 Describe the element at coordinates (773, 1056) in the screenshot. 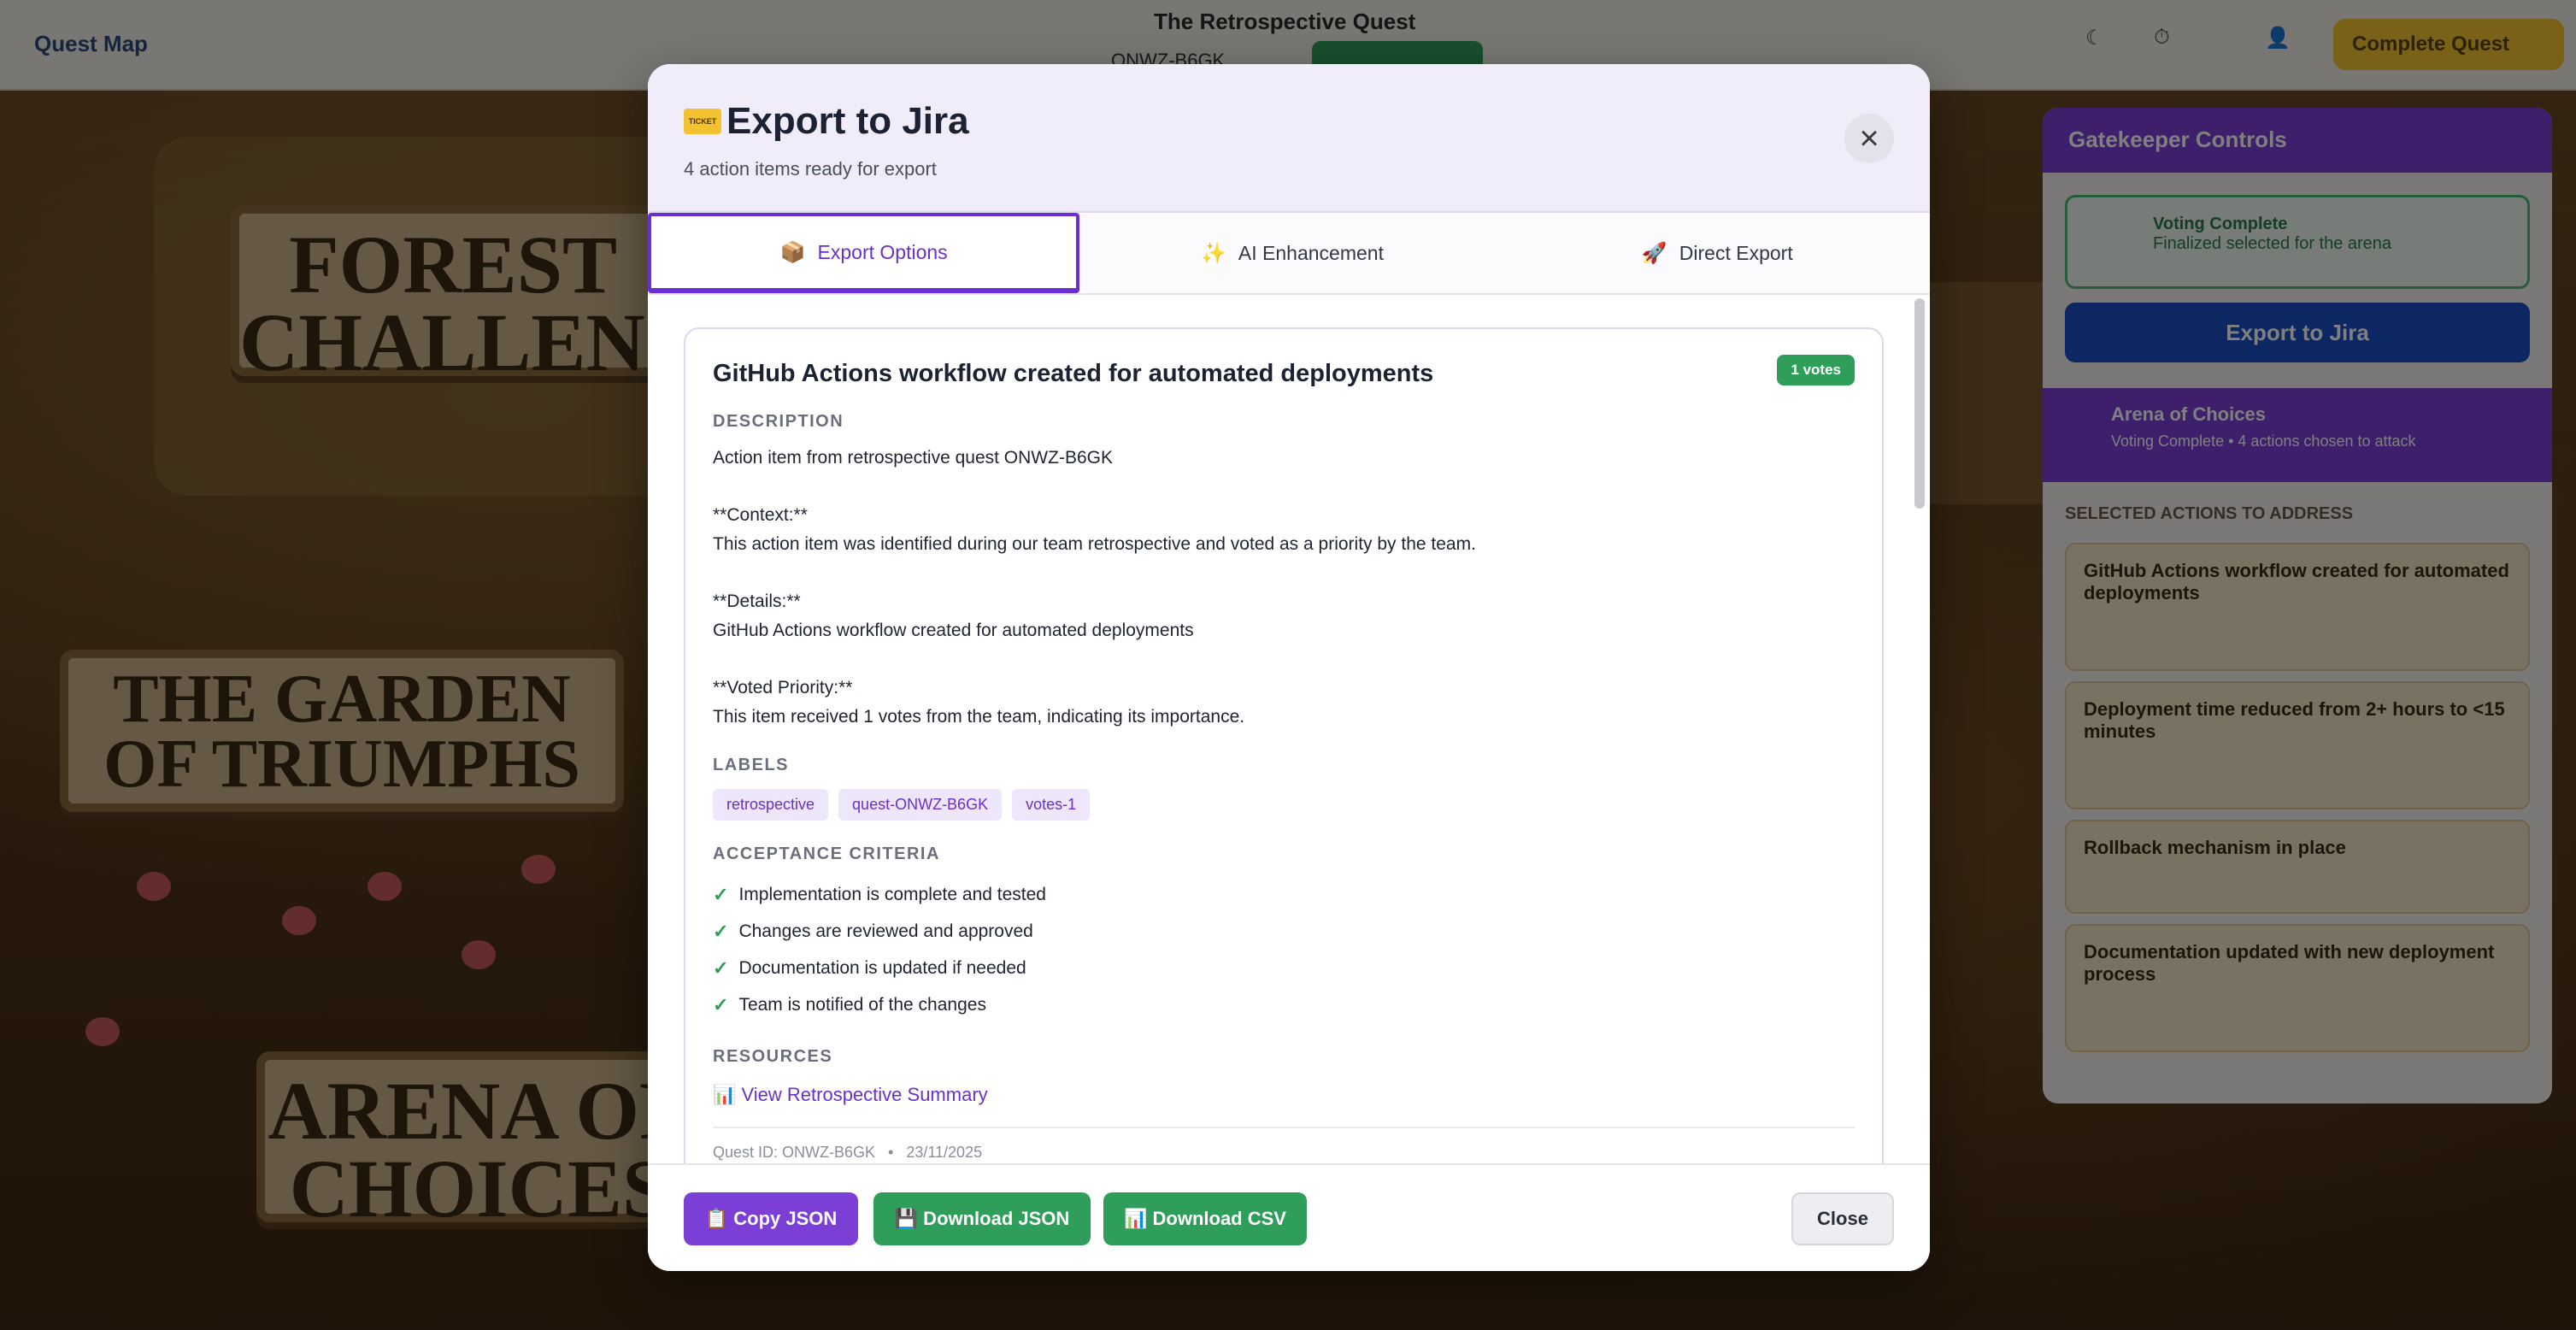

I see `resources-label: RESOURCES` at that location.